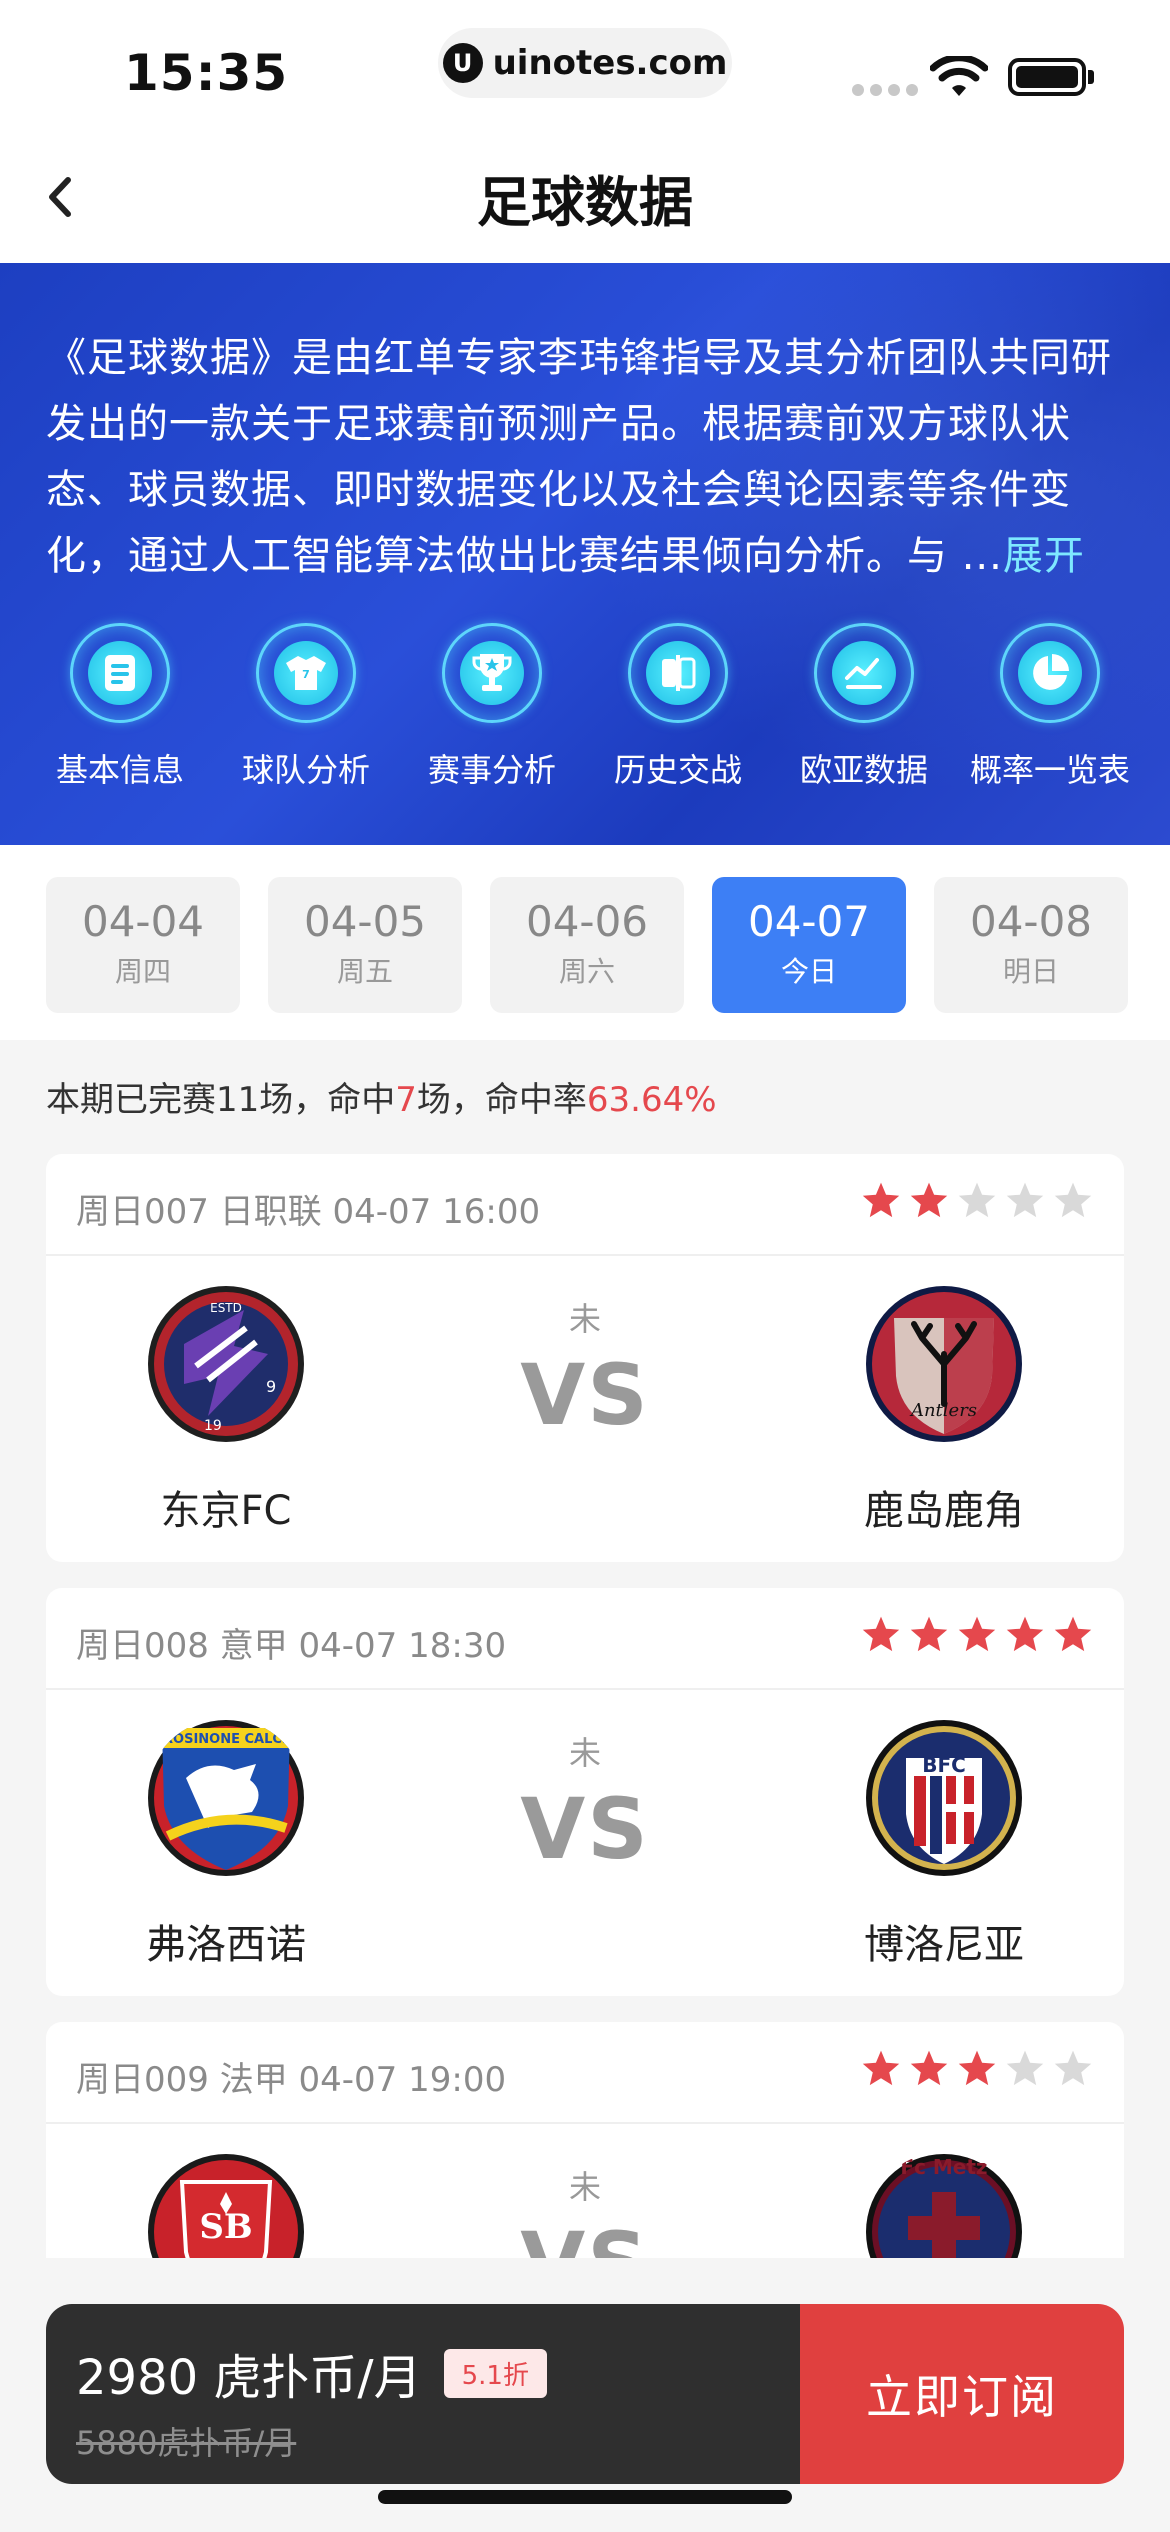 The width and height of the screenshot is (1170, 2532). I want to click on away-team: BFC 博洛尼亚, so click(944, 1844).